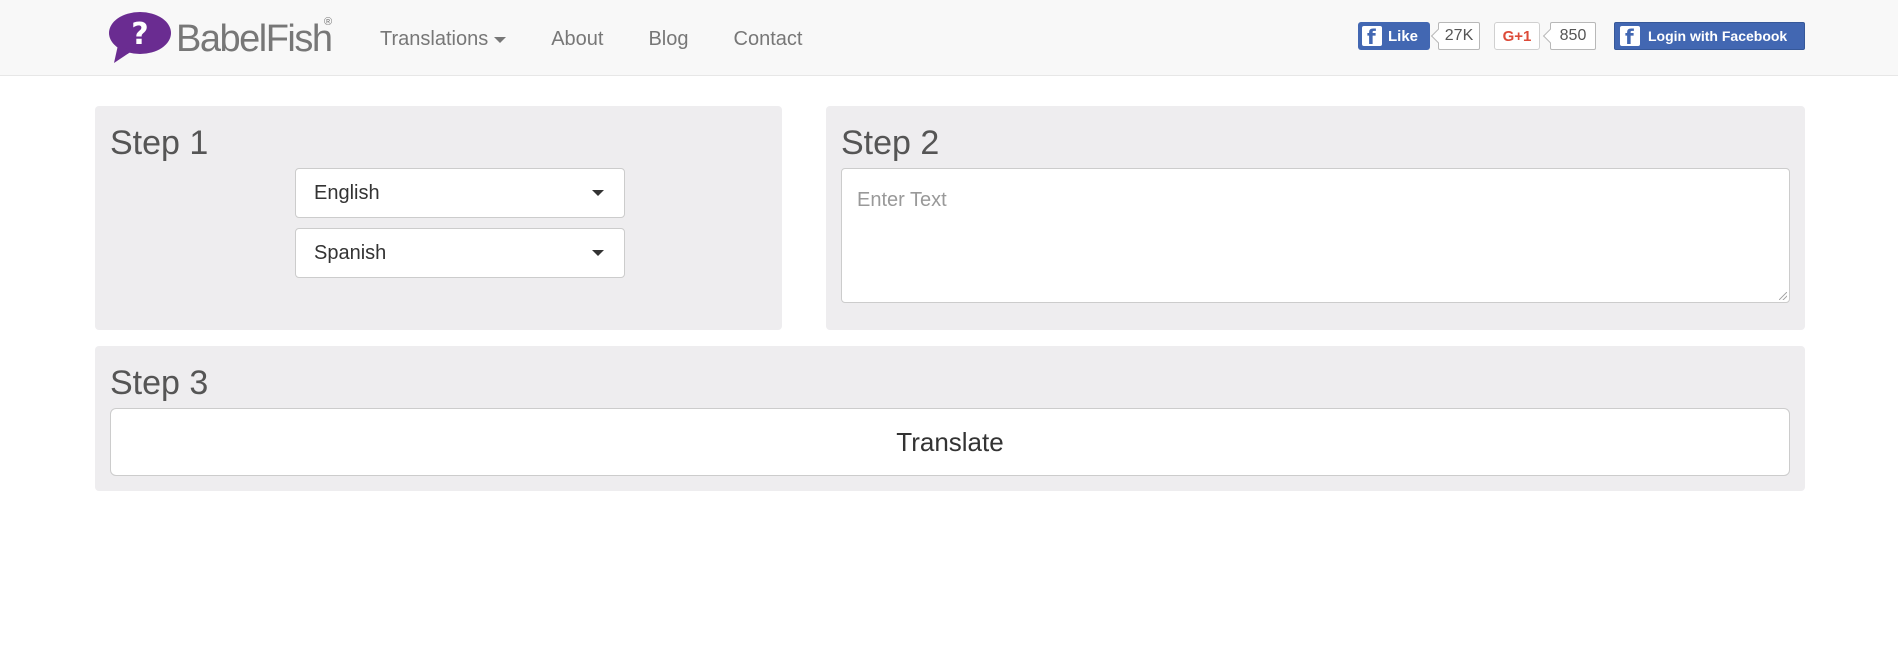 The image size is (1898, 648). I want to click on facebook-like-button: f Like, so click(1394, 36).